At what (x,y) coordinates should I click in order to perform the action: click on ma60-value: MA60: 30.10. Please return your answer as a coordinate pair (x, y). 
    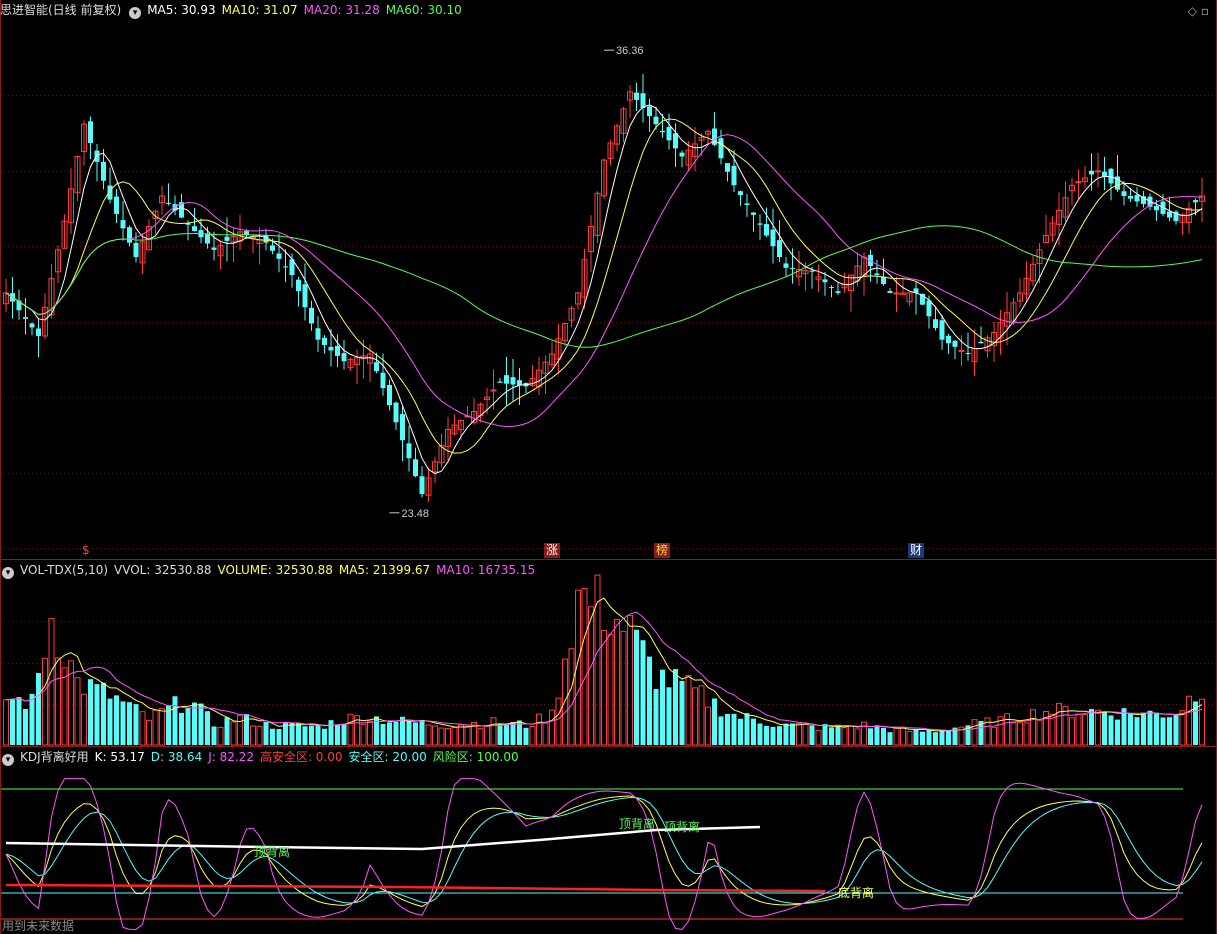
    Looking at the image, I should click on (423, 10).